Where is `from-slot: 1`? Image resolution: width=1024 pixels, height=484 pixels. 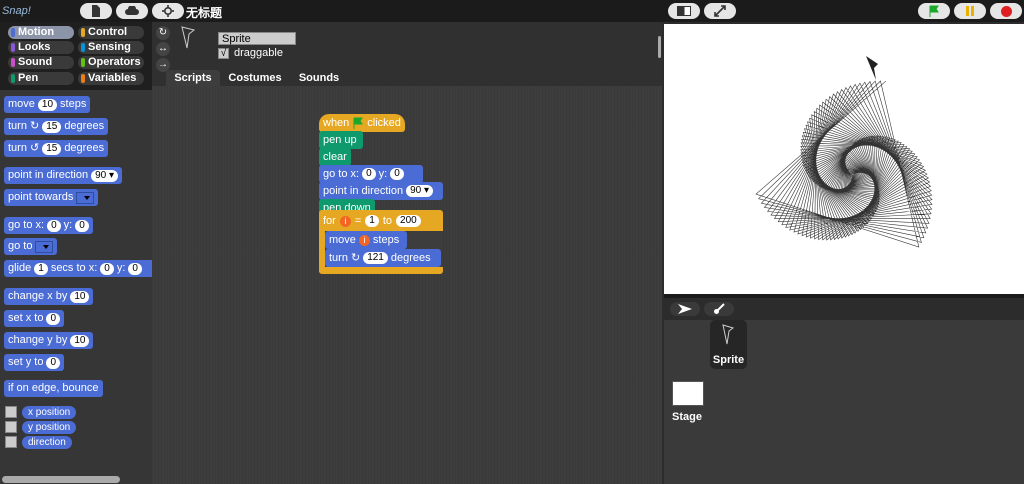 from-slot: 1 is located at coordinates (372, 221).